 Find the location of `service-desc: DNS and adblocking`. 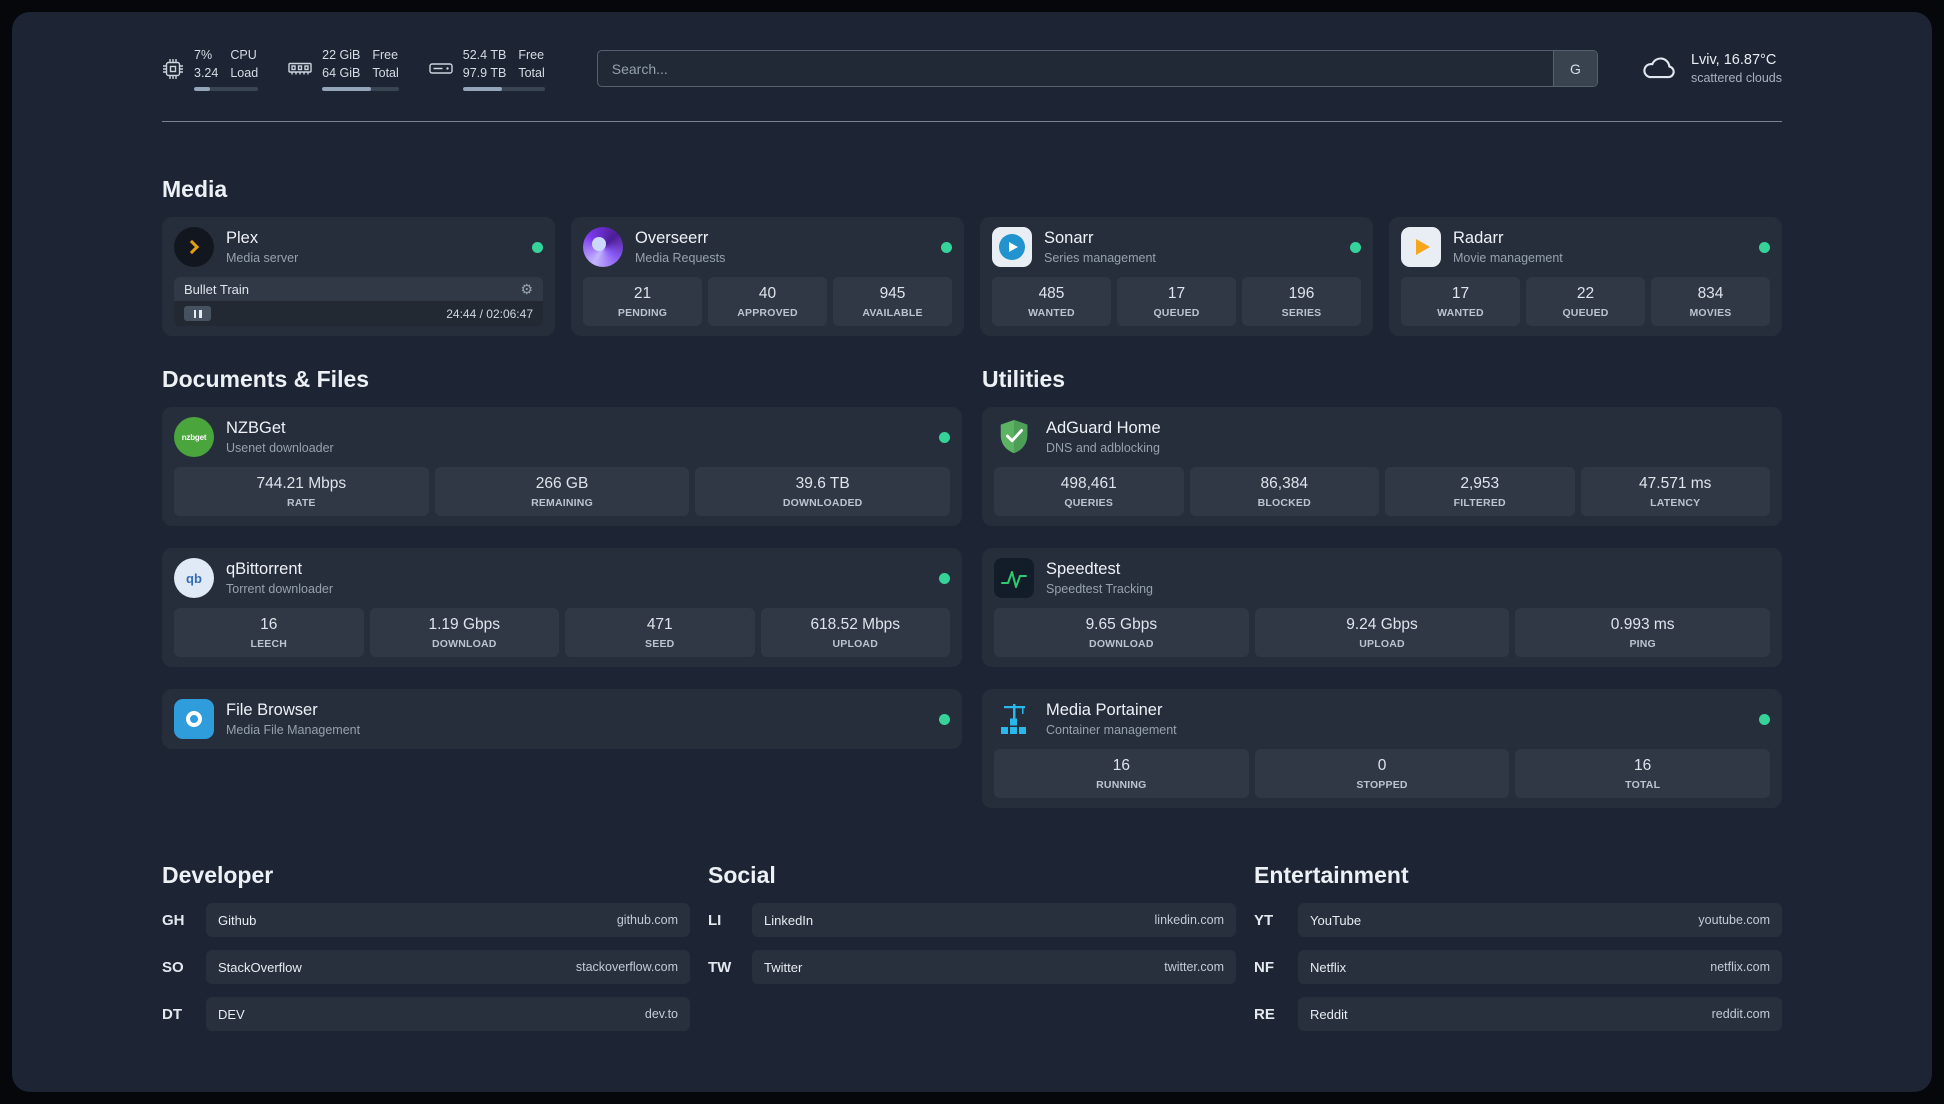

service-desc: DNS and adblocking is located at coordinates (1103, 448).